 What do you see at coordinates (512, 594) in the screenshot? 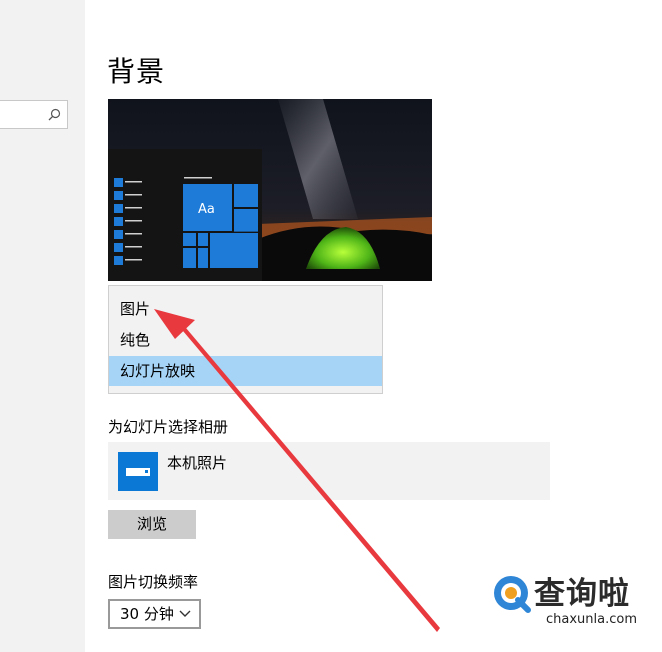
I see `q-logo-icon` at bounding box center [512, 594].